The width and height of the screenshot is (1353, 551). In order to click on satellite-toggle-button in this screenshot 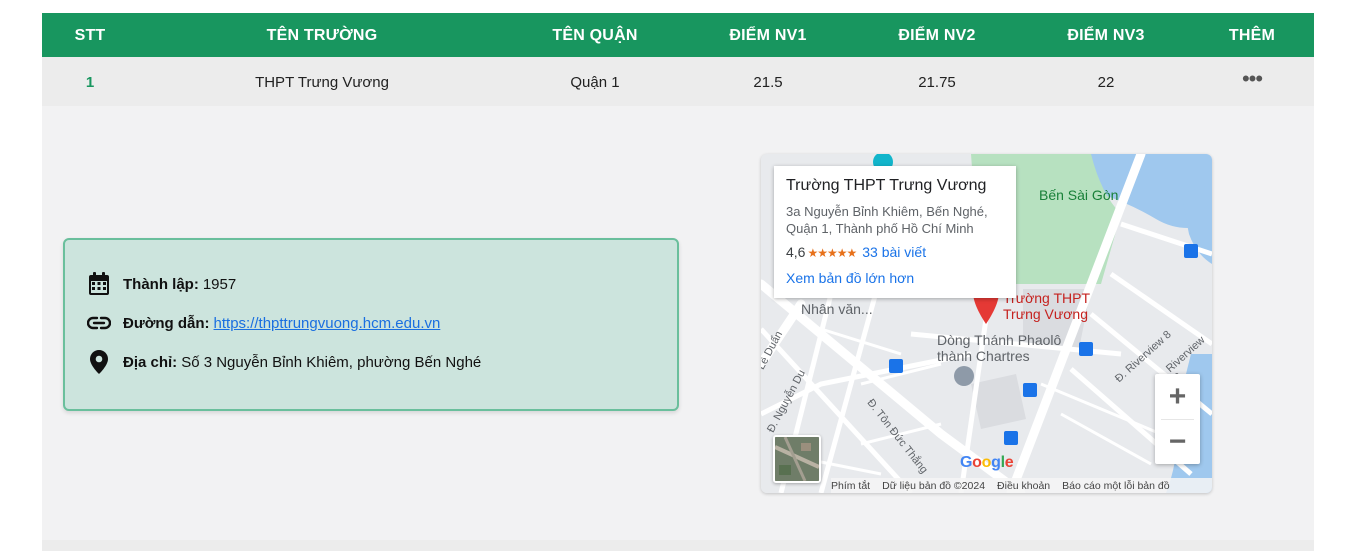, I will do `click(797, 459)`.